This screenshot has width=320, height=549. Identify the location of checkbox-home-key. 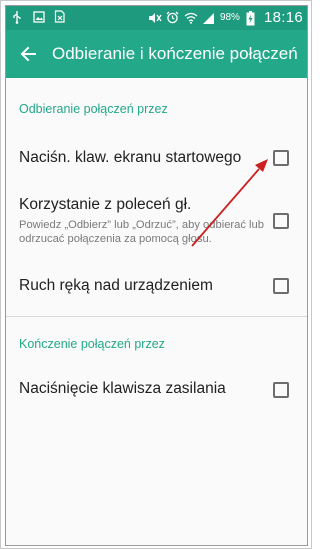
(281, 158).